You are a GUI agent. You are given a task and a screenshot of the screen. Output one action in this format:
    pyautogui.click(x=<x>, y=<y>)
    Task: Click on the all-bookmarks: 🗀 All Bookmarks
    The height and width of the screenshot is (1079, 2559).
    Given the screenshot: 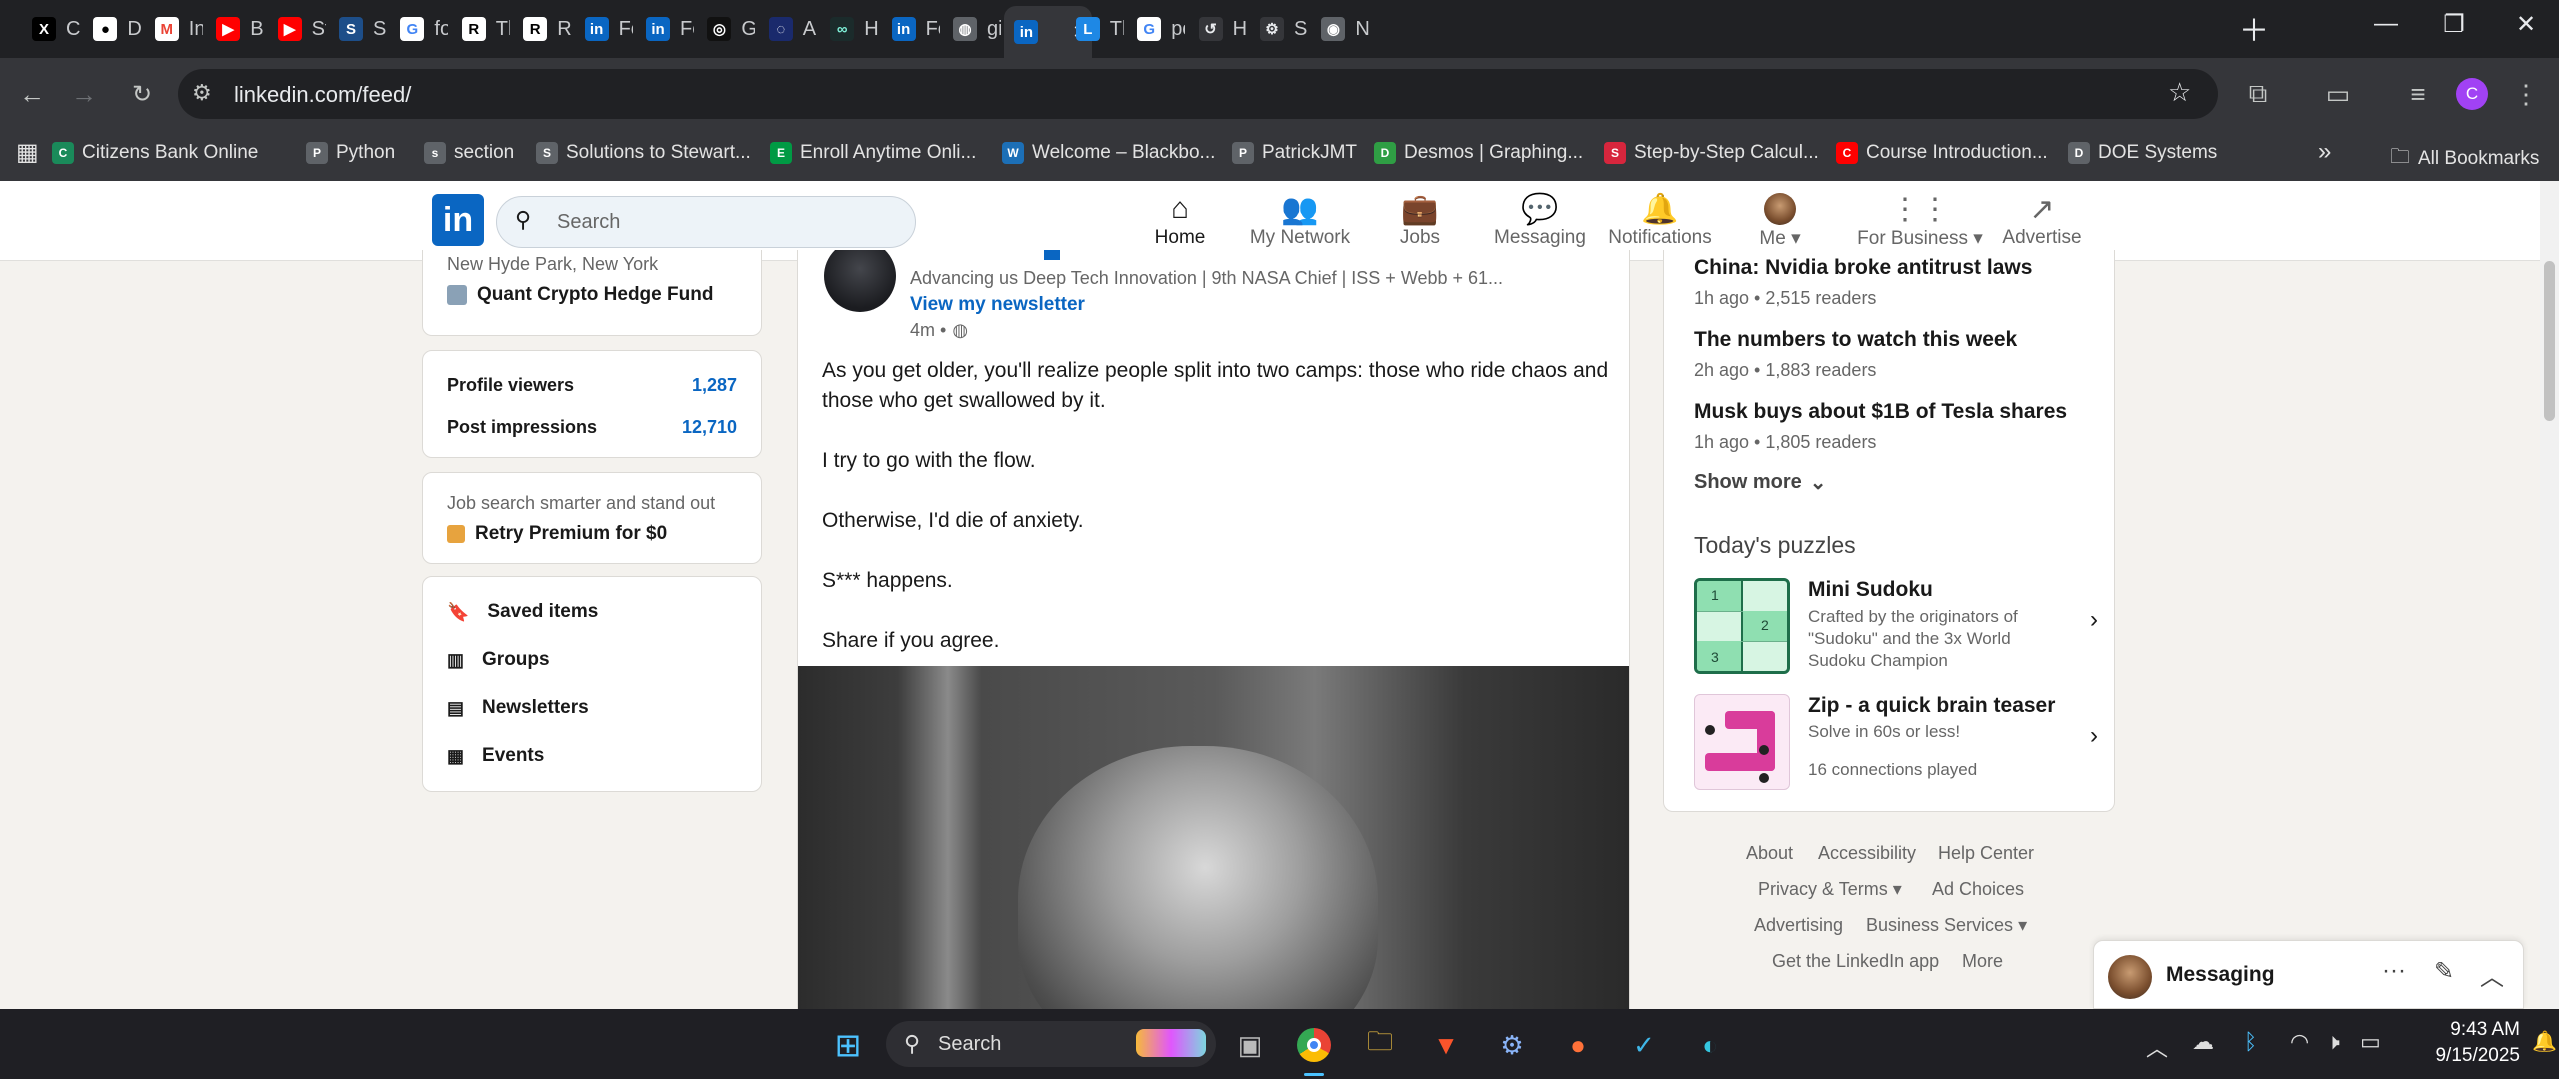 What is the action you would take?
    pyautogui.click(x=2464, y=159)
    